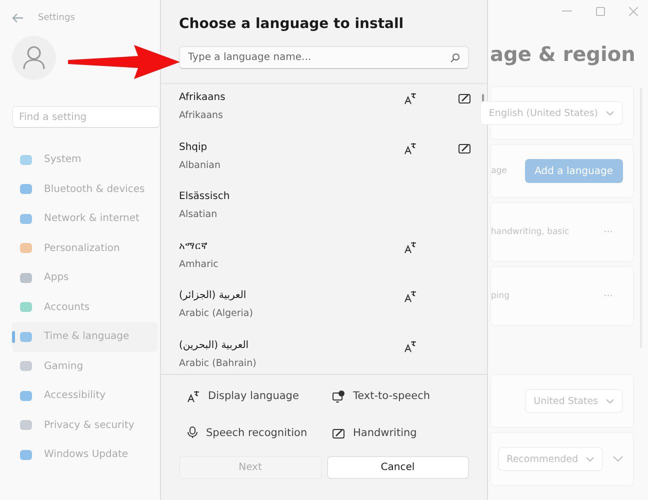 This screenshot has height=500, width=648. Describe the element at coordinates (86, 117) in the screenshot. I see `search-field: Find a setting` at that location.